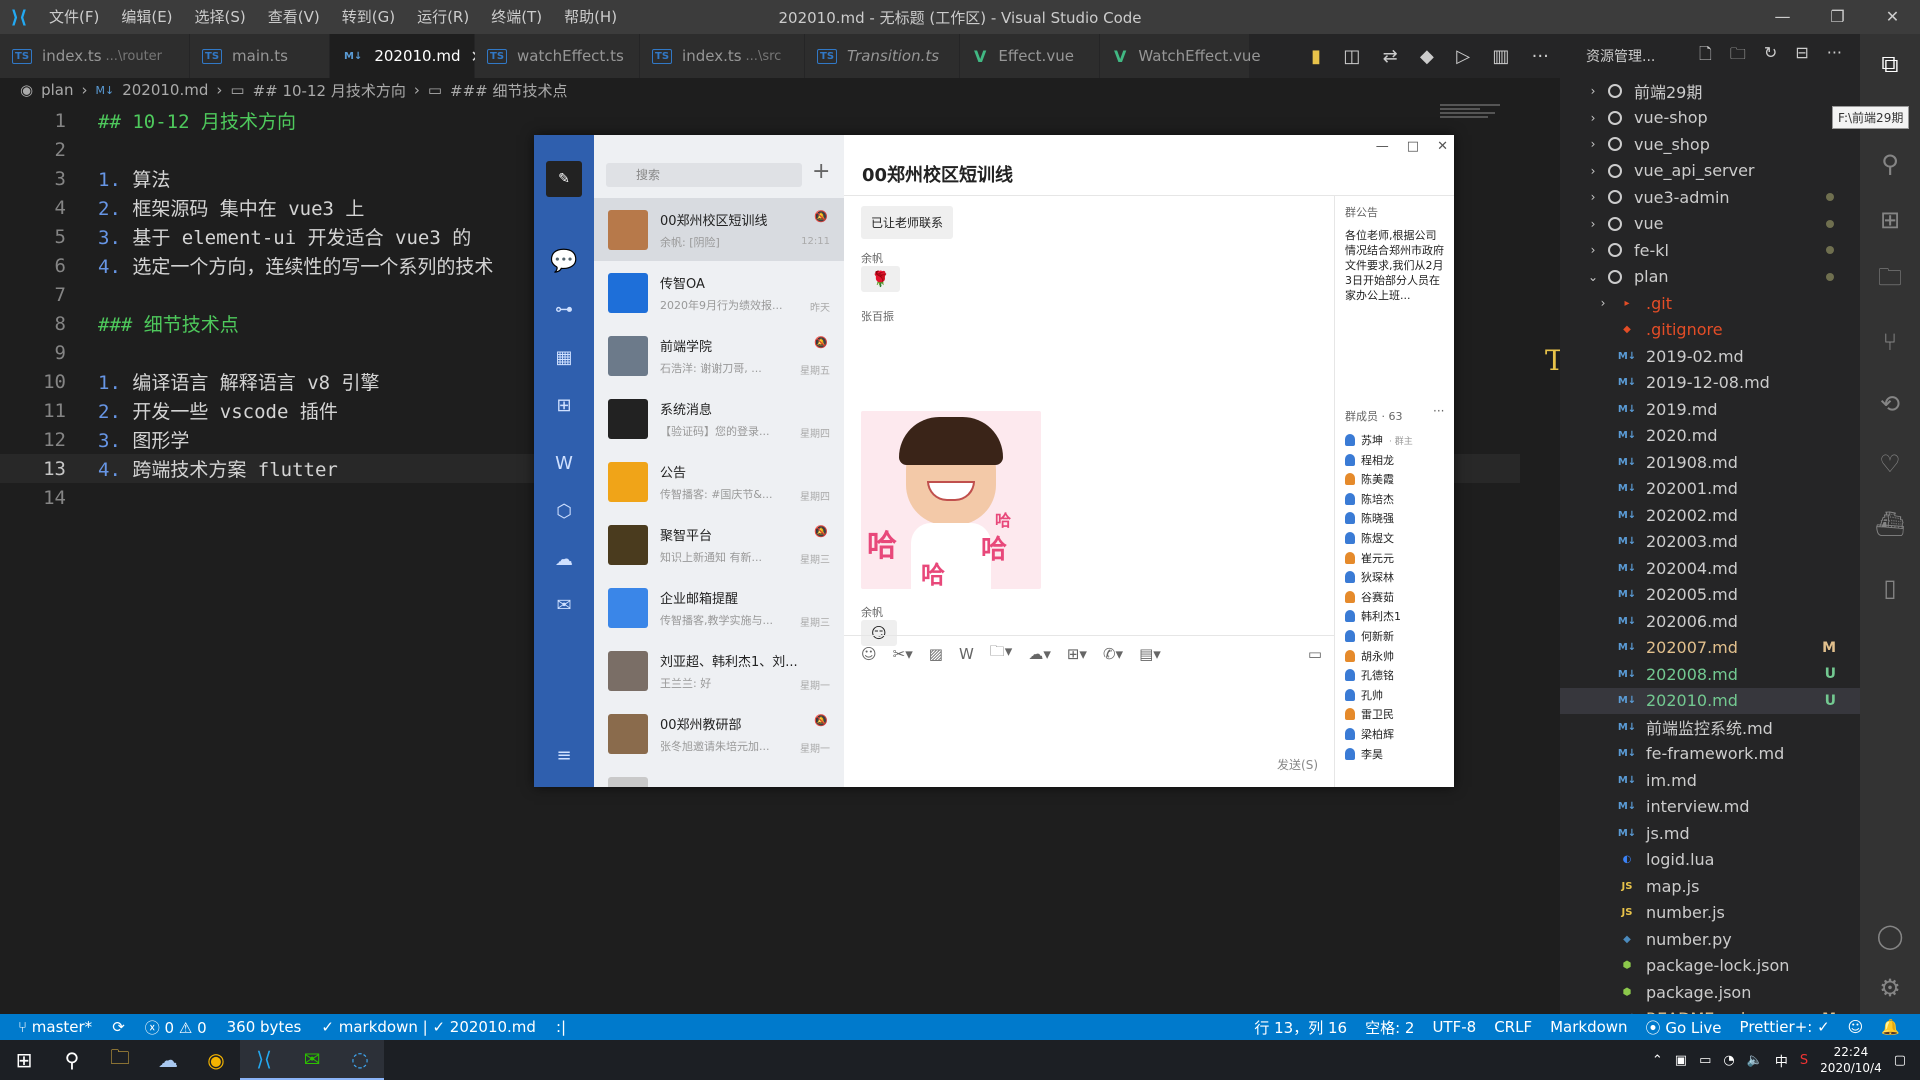  What do you see at coordinates (1755, 1060) in the screenshot?
I see `volume-icon: 🔈` at bounding box center [1755, 1060].